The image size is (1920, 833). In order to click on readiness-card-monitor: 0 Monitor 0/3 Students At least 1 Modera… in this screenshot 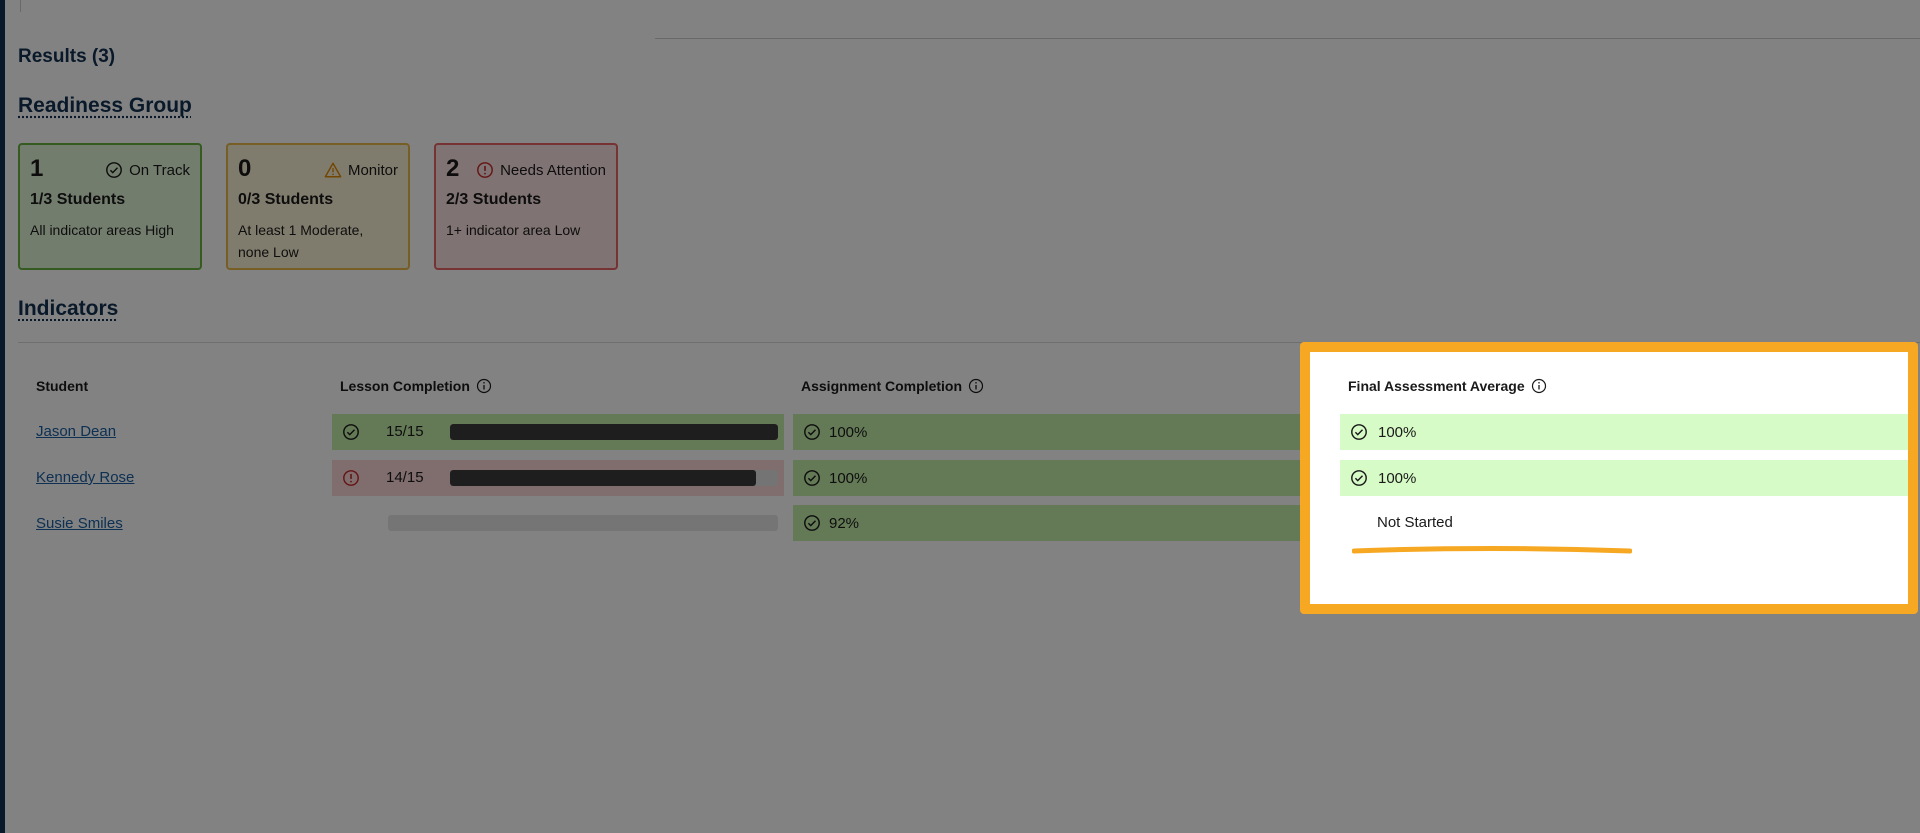, I will do `click(318, 206)`.